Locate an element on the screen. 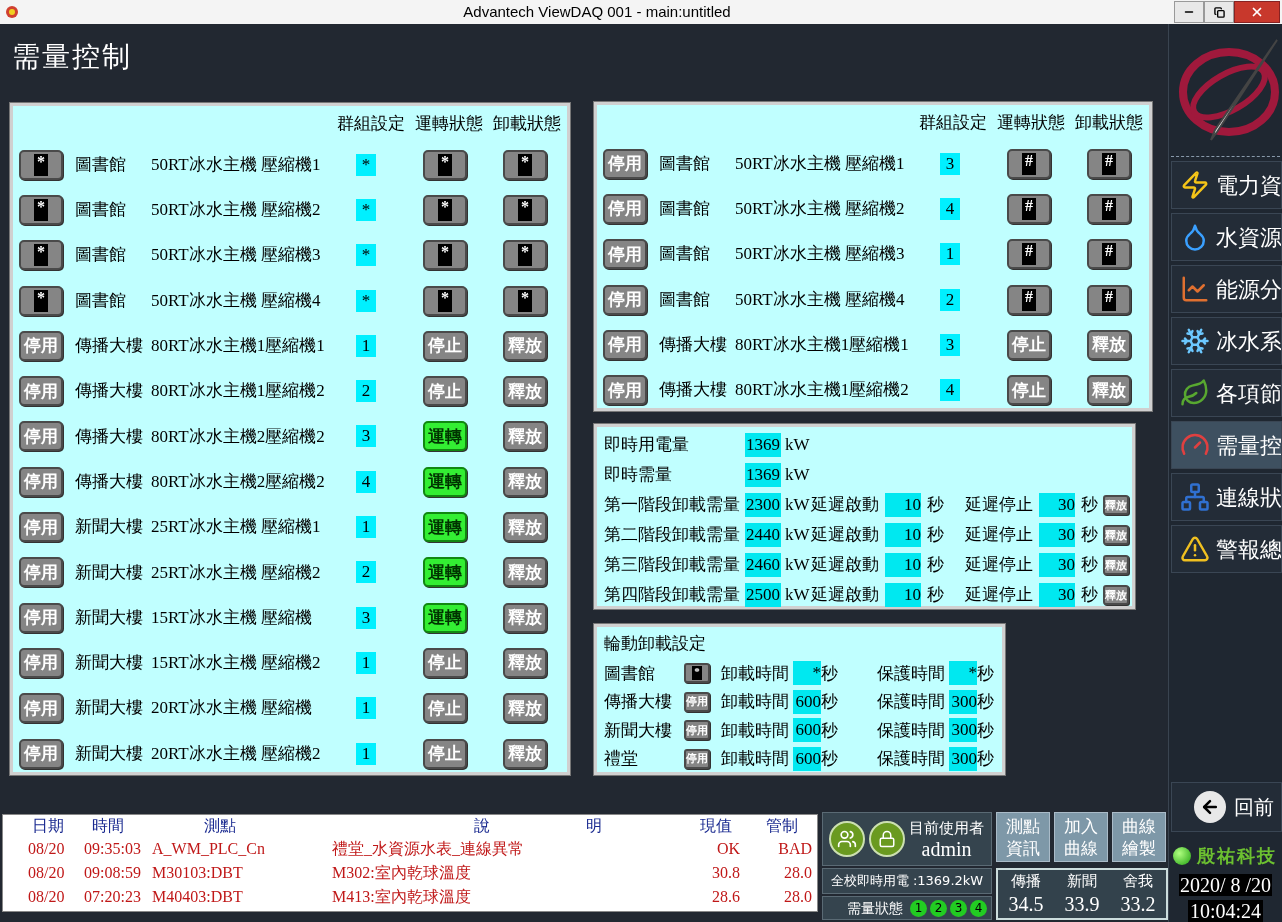  nav-item: 電力資 is located at coordinates (1226, 185).